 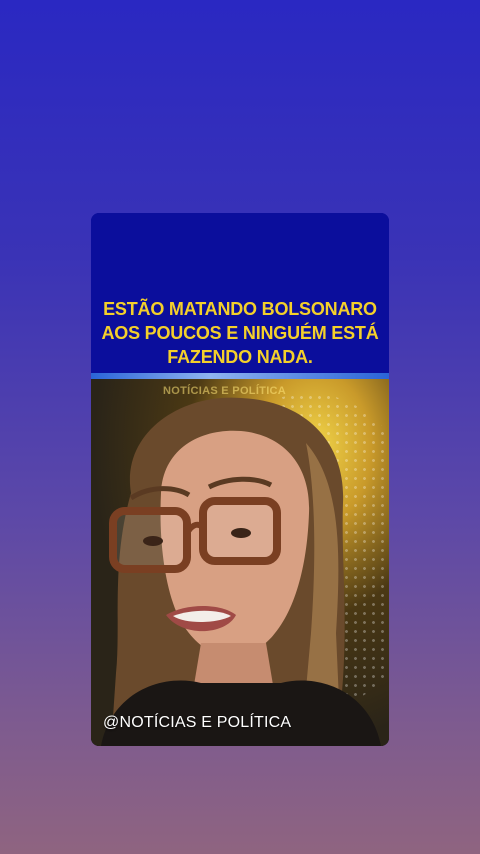 What do you see at coordinates (240, 357) in the screenshot?
I see `headline-line-3: FAZENDO NADA.` at bounding box center [240, 357].